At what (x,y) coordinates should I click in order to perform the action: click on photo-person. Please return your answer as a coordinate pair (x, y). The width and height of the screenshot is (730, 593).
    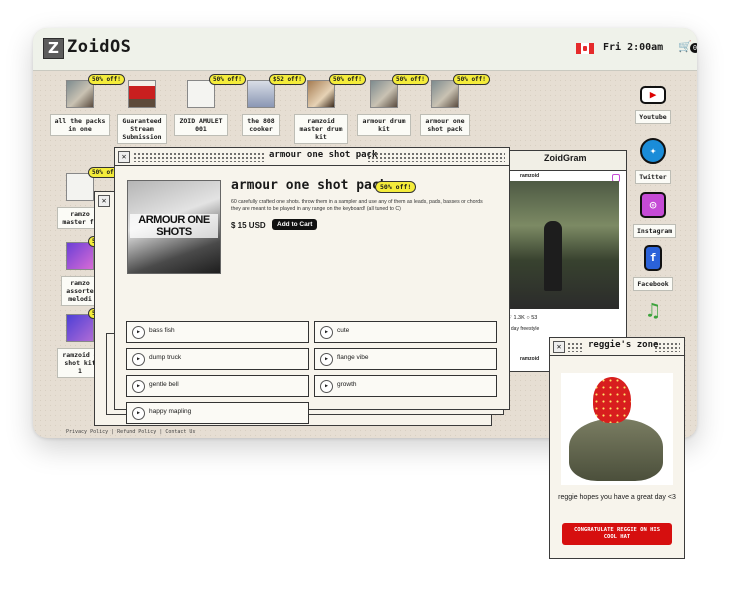
    Looking at the image, I should click on (553, 256).